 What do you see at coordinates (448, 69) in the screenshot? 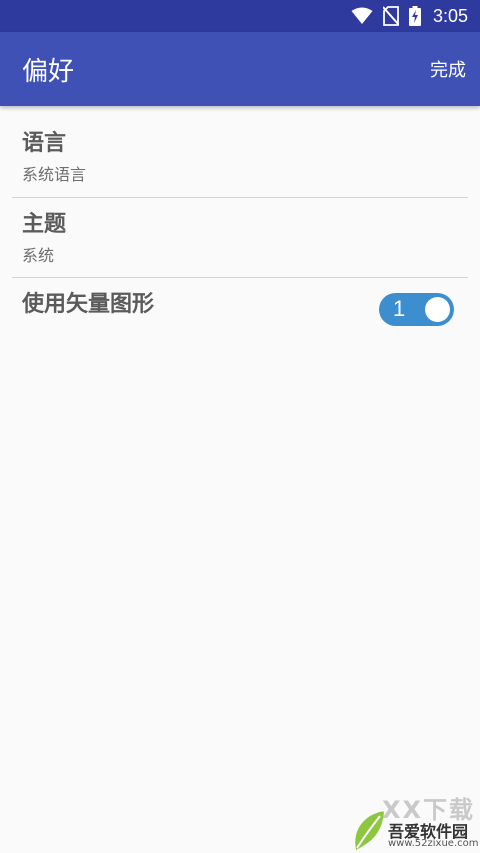
I see `done-button: 完成` at bounding box center [448, 69].